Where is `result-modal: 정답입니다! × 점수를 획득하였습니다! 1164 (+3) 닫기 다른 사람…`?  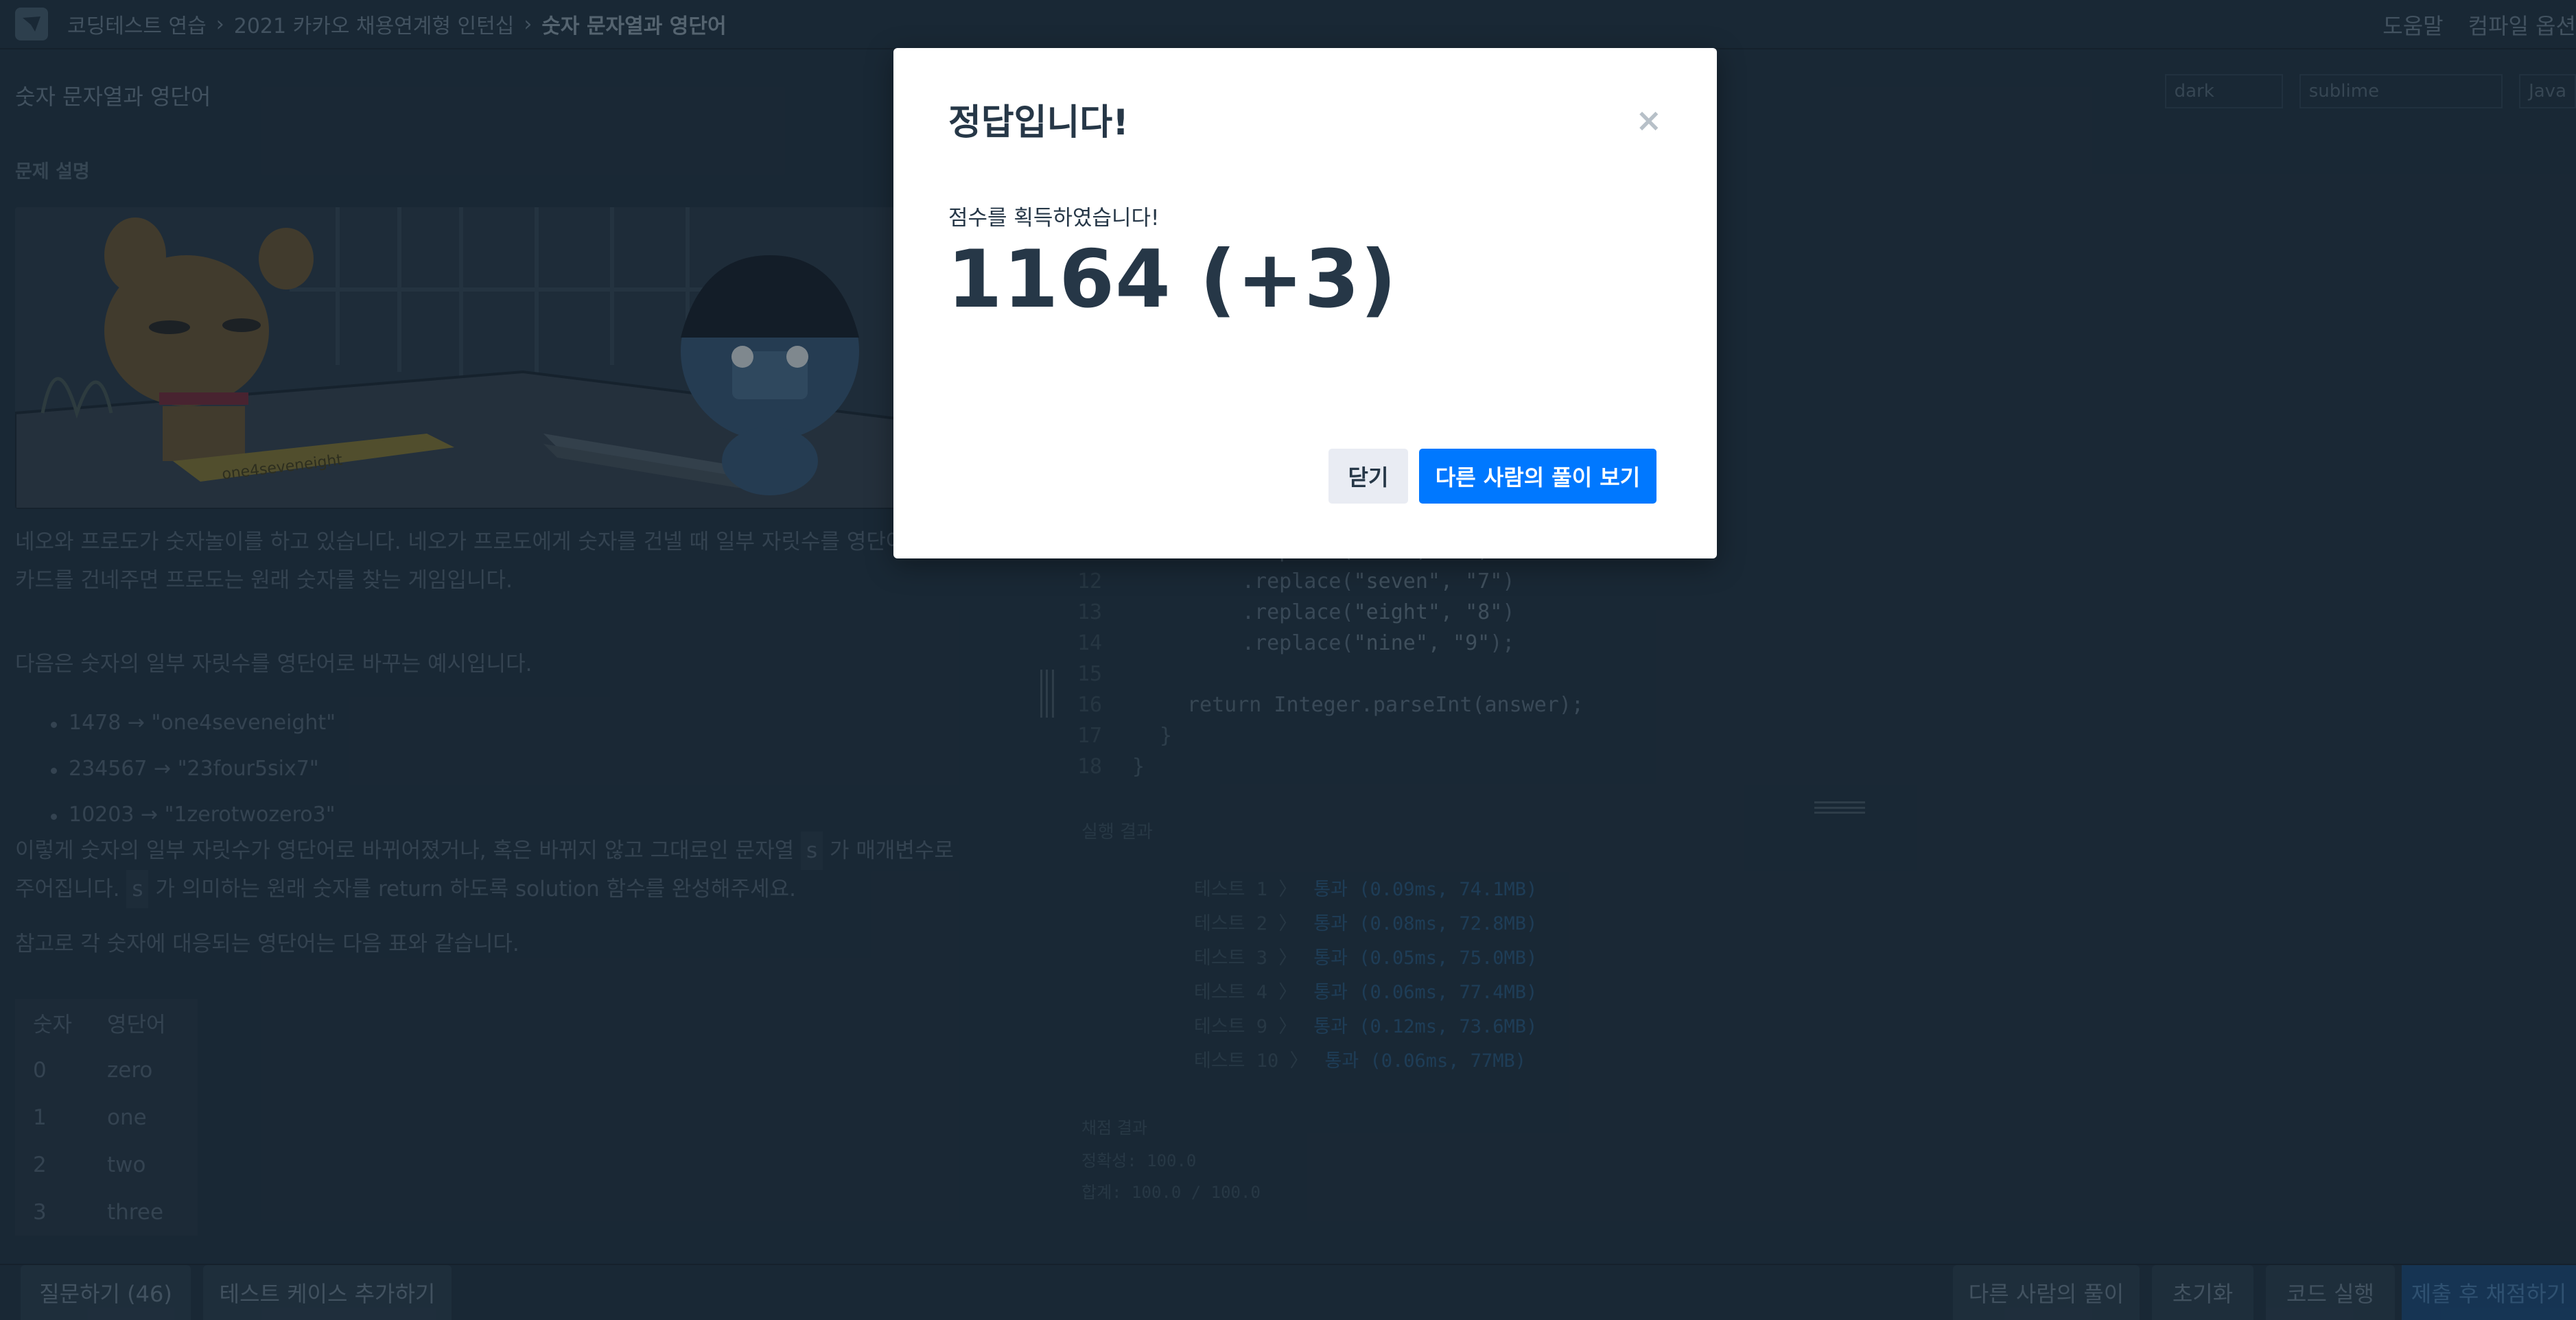
result-modal: 정답입니다! × 점수를 획득하였습니다! 1164 (+3) 닫기 다른 사람… is located at coordinates (1305, 303).